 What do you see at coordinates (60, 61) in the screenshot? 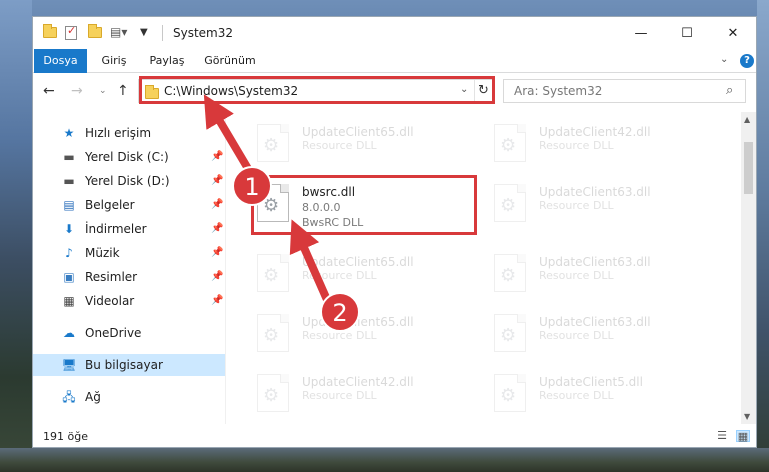
I see `tab-file: Dosya` at bounding box center [60, 61].